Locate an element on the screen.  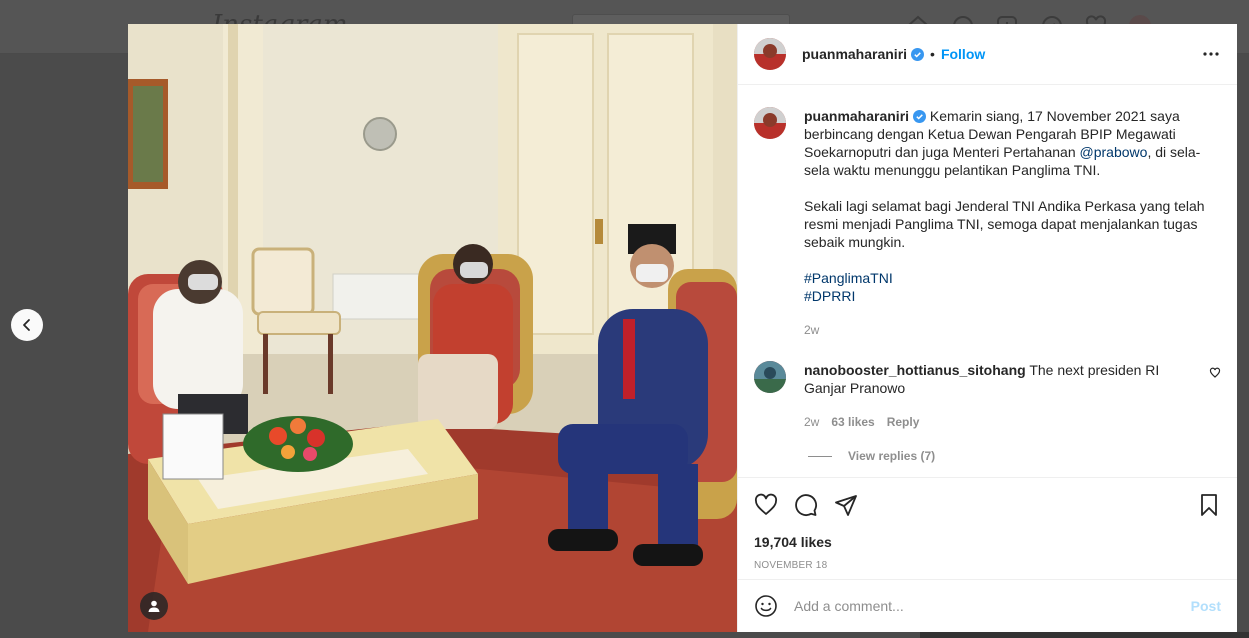
like-button is located at coordinates (766, 505).